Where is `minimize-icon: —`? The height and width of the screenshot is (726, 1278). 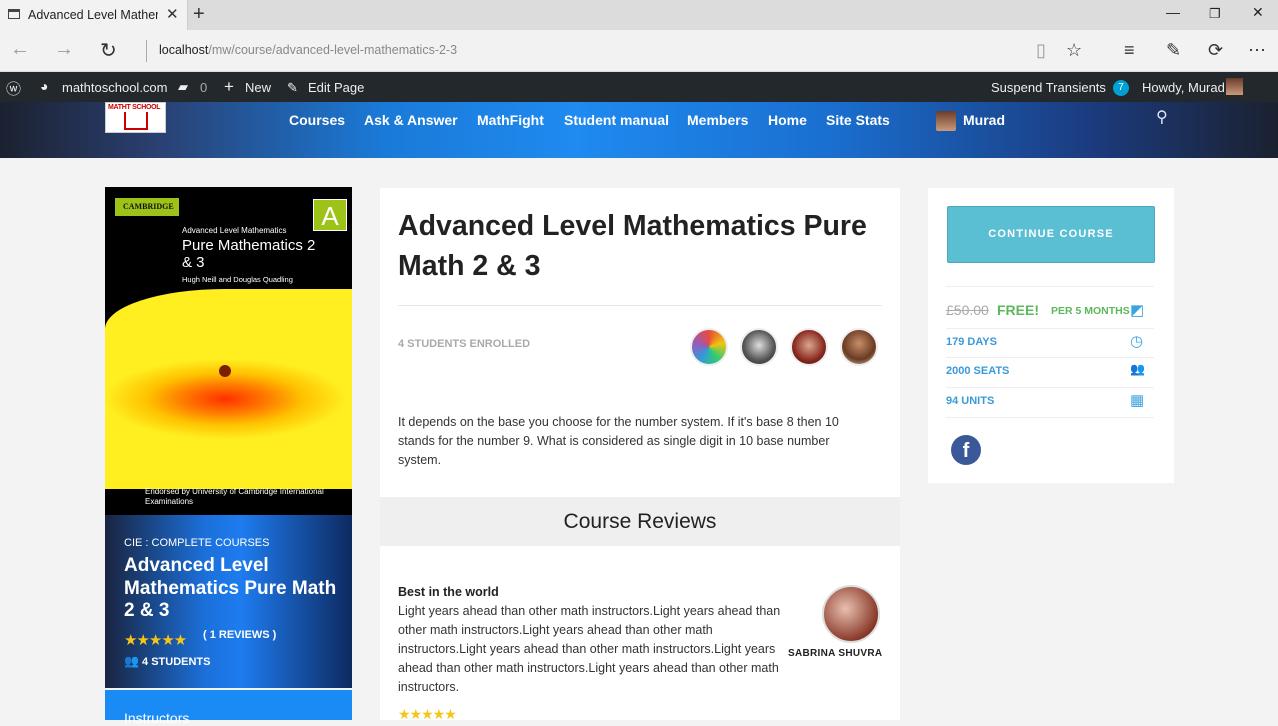
minimize-icon: — is located at coordinates (1173, 12).